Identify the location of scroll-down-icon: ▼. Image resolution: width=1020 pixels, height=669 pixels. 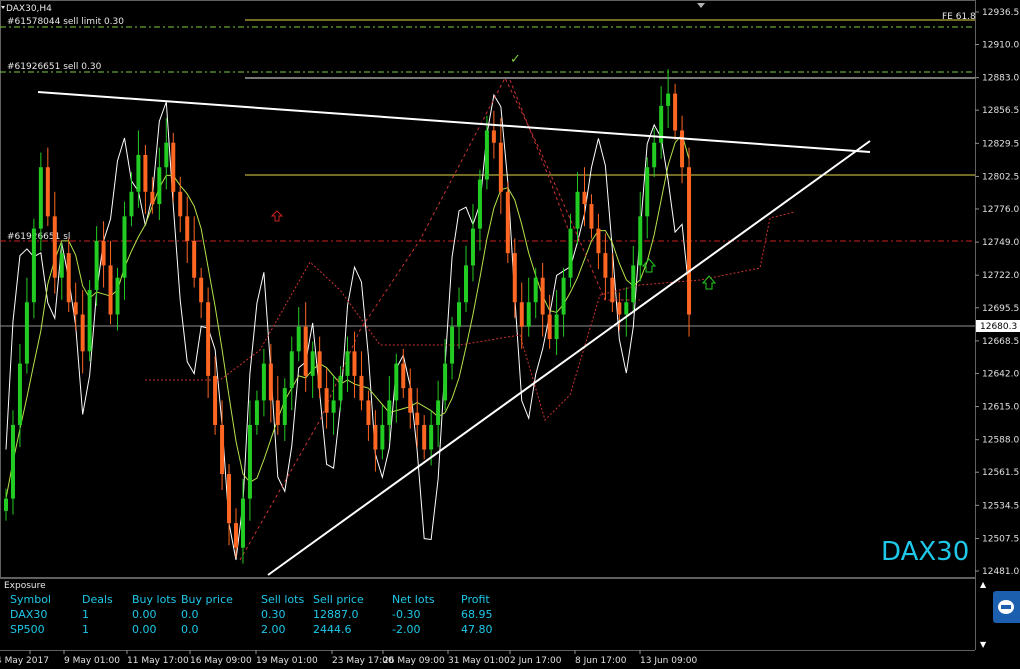
(983, 644).